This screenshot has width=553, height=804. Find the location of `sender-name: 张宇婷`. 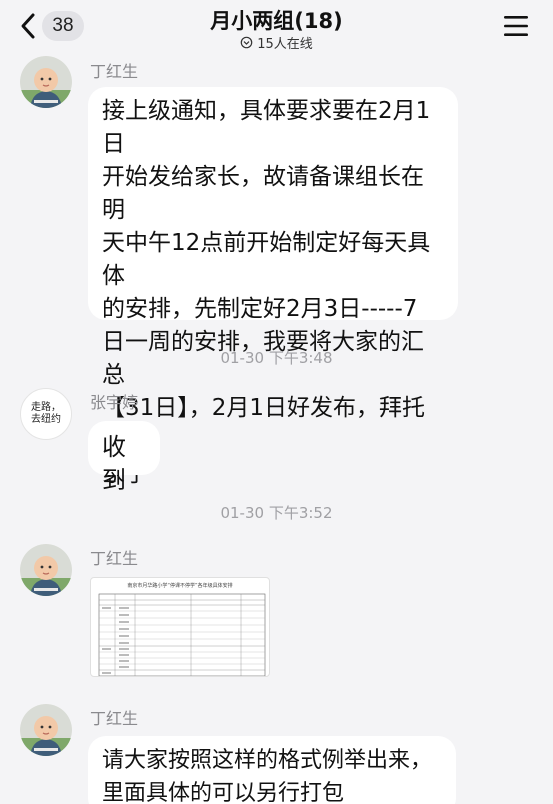

sender-name: 张宇婷 is located at coordinates (114, 402).